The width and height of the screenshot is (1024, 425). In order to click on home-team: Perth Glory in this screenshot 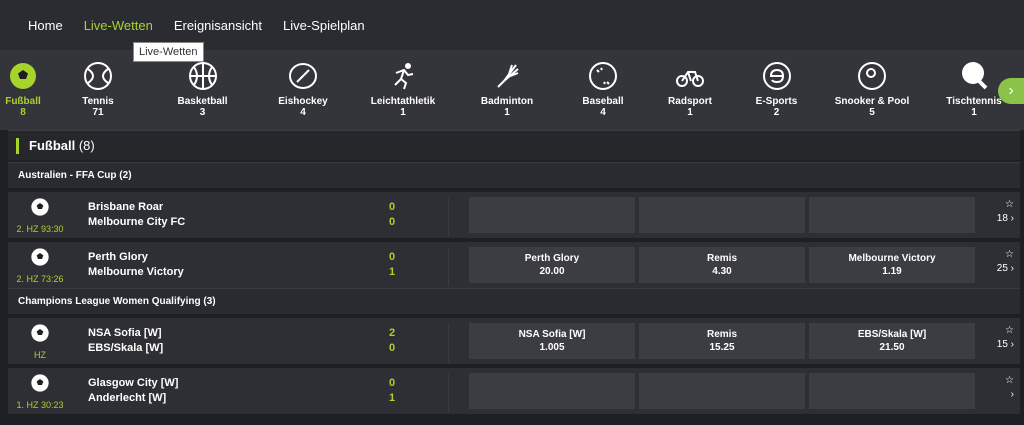, I will do `click(118, 257)`.